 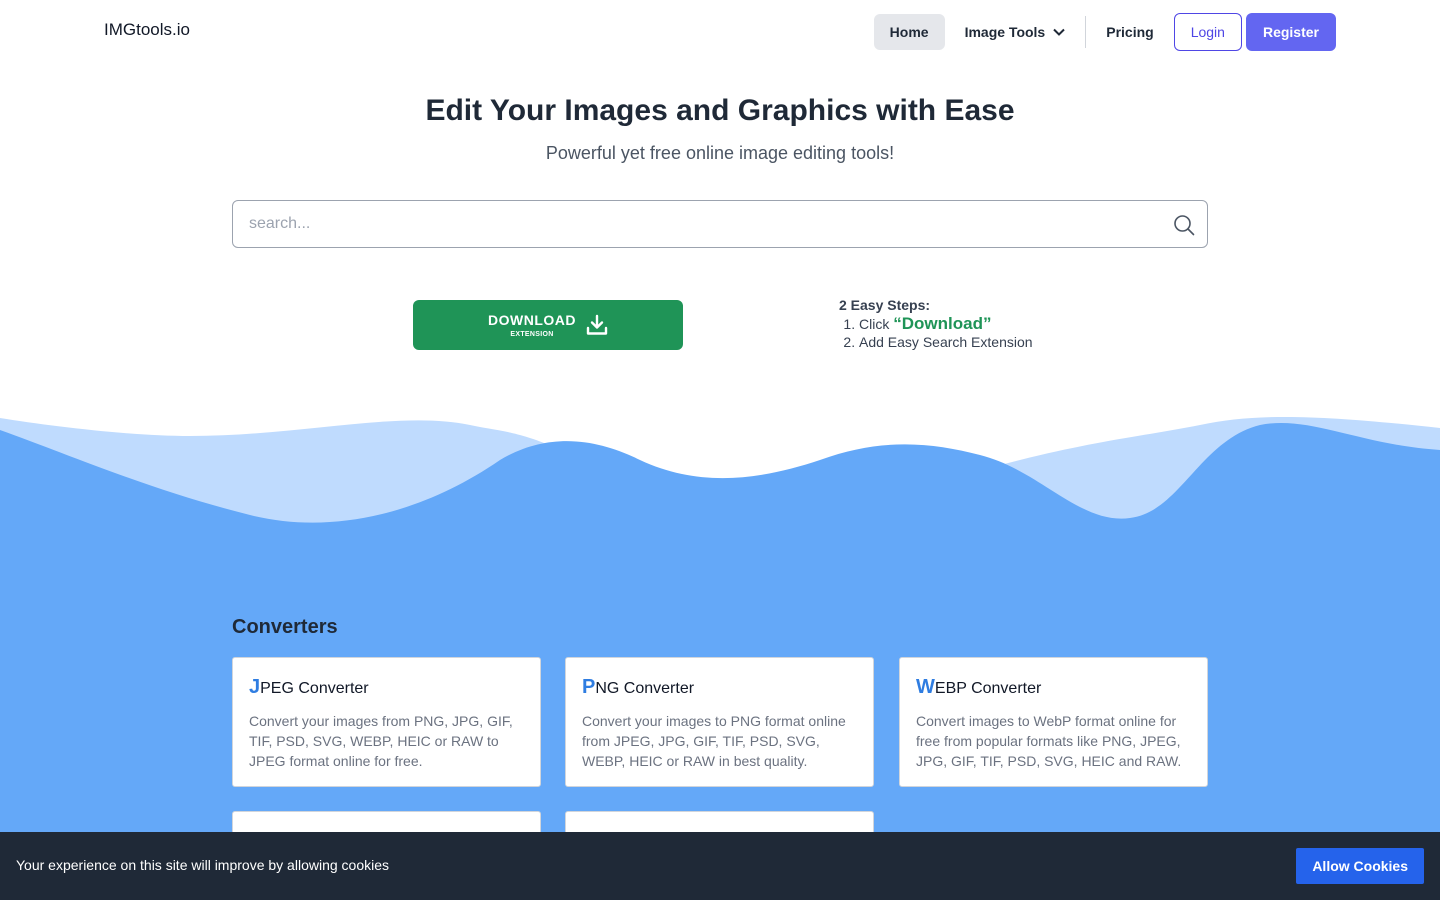 What do you see at coordinates (645, 688) in the screenshot?
I see `card-title-rest: NG Converter` at bounding box center [645, 688].